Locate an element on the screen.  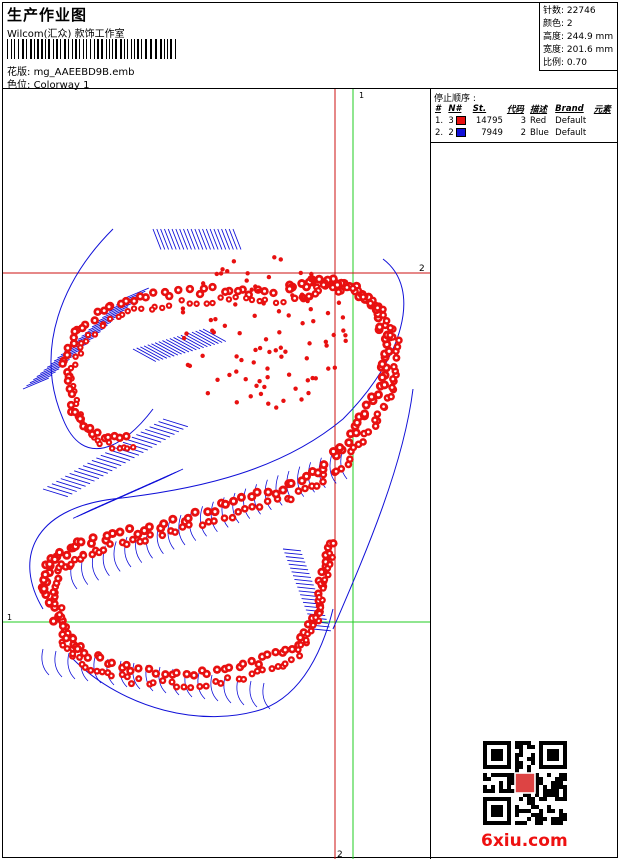
page-title: 生产作业图 is located at coordinates (47, 15).